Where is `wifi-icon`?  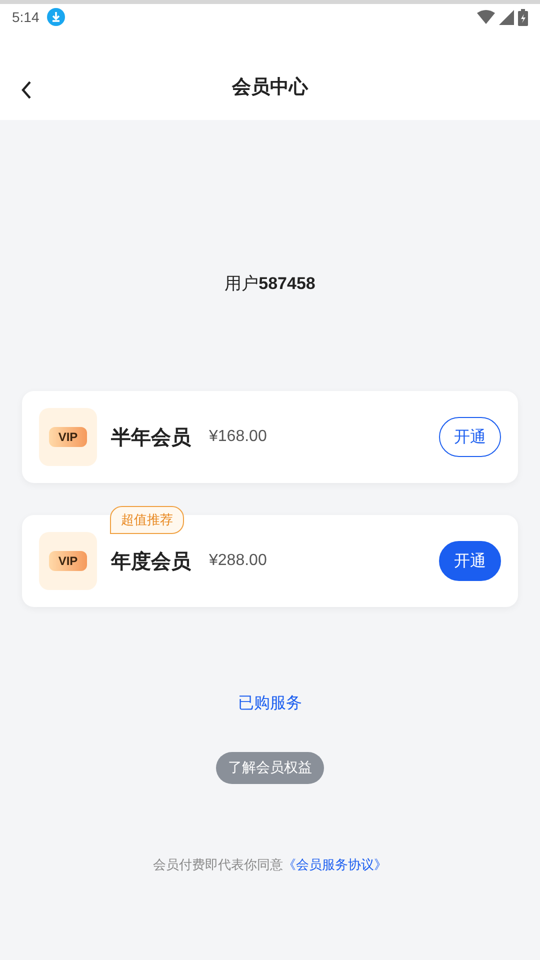 wifi-icon is located at coordinates (486, 17).